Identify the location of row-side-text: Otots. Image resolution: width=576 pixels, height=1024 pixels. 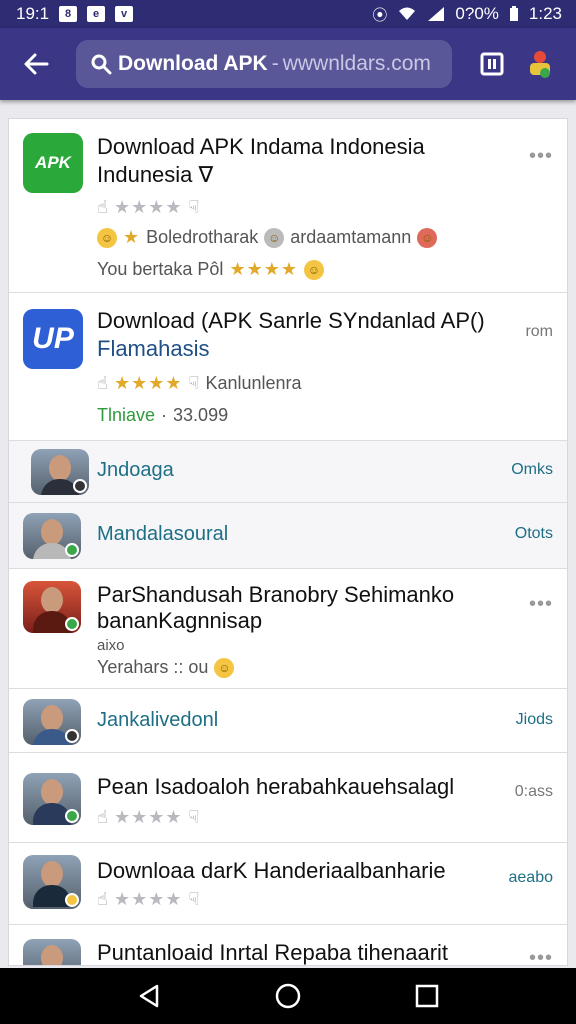
(533, 533).